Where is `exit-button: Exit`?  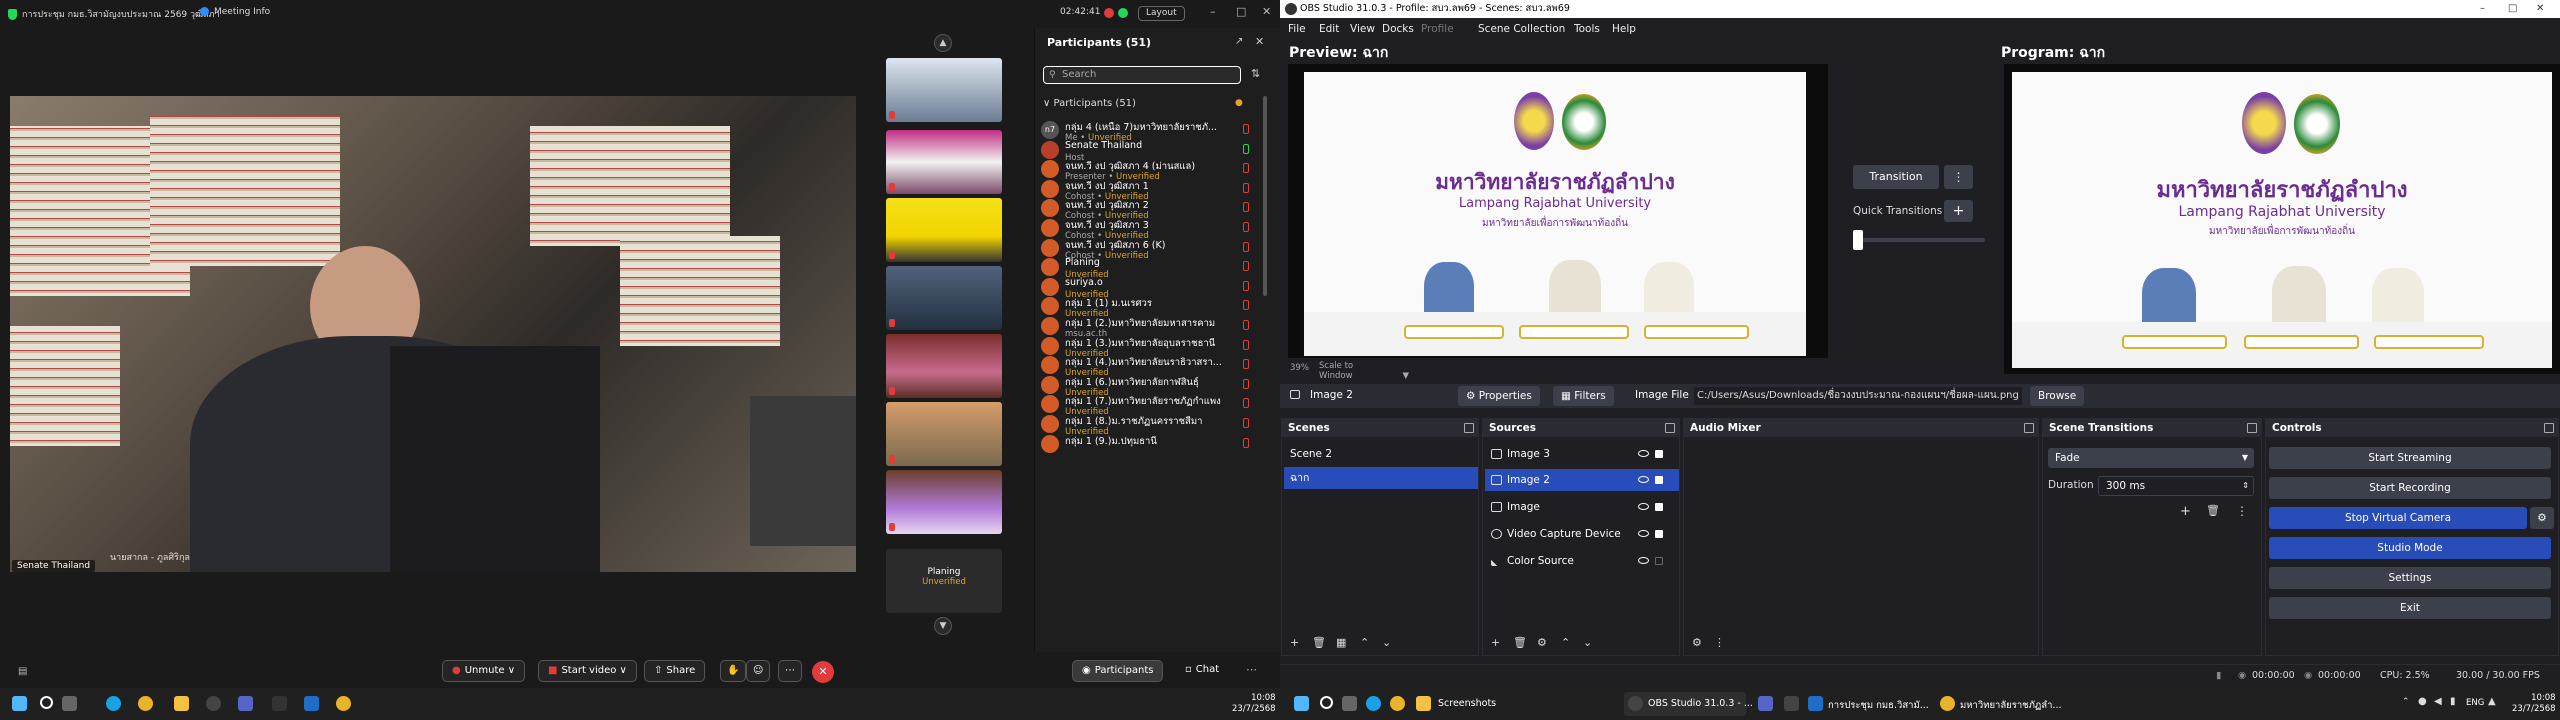 exit-button: Exit is located at coordinates (2410, 608).